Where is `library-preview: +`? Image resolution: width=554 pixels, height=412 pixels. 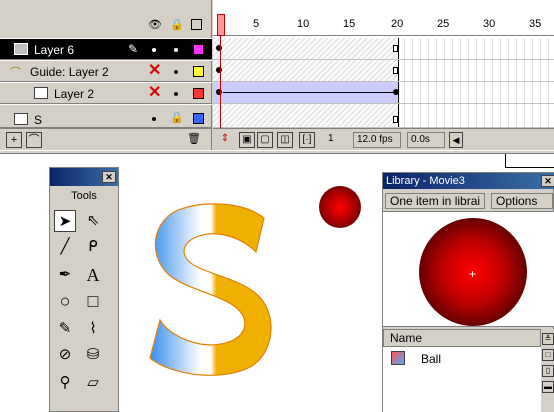
library-preview: + is located at coordinates (468, 269).